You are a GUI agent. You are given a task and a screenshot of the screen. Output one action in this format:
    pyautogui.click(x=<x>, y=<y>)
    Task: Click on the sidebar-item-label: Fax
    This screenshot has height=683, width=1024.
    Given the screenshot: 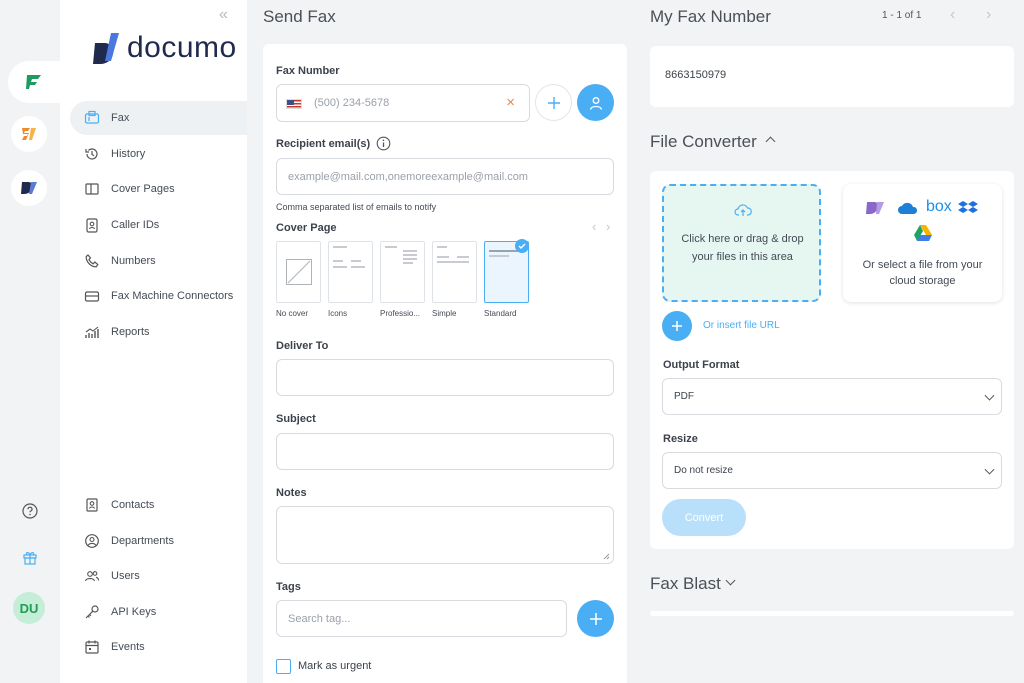 What is the action you would take?
    pyautogui.click(x=120, y=118)
    